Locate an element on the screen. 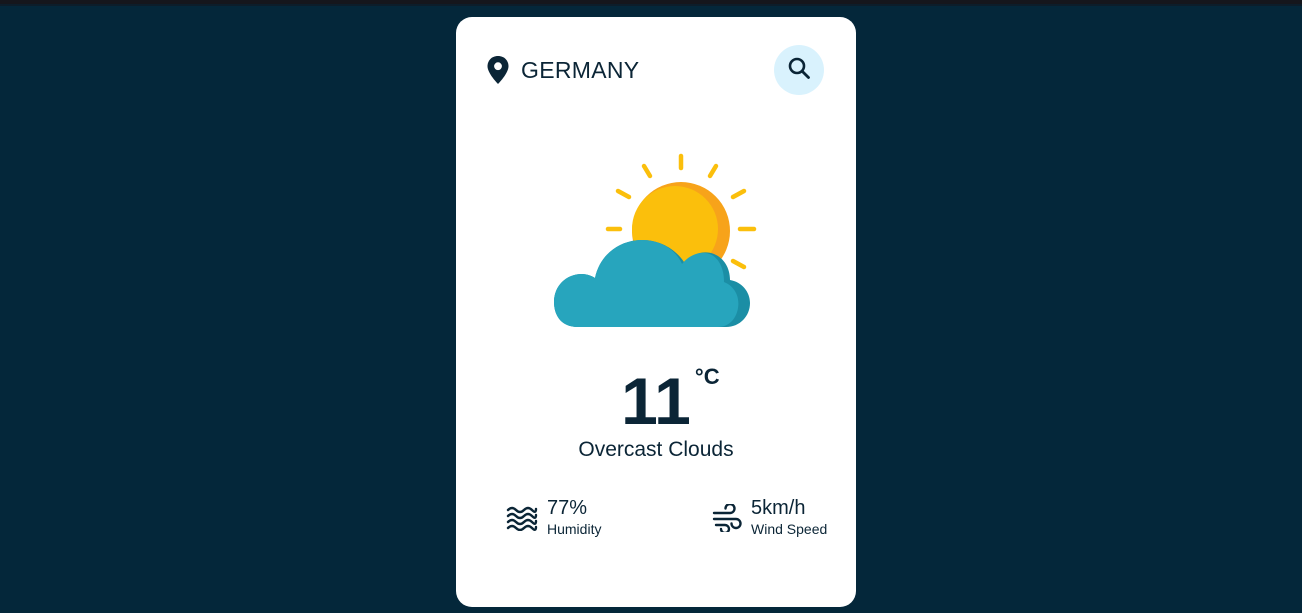  wind-stat: 5km/h Wind Speed is located at coordinates (769, 517).